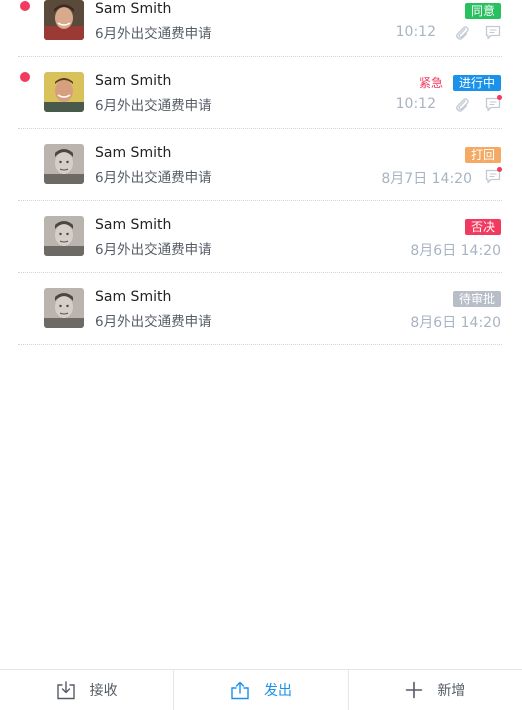  Describe the element at coordinates (260, 309) in the screenshot. I see `list-item: Sam Smith 6月外出交通费申请 待审批 8月6日 14:20` at that location.